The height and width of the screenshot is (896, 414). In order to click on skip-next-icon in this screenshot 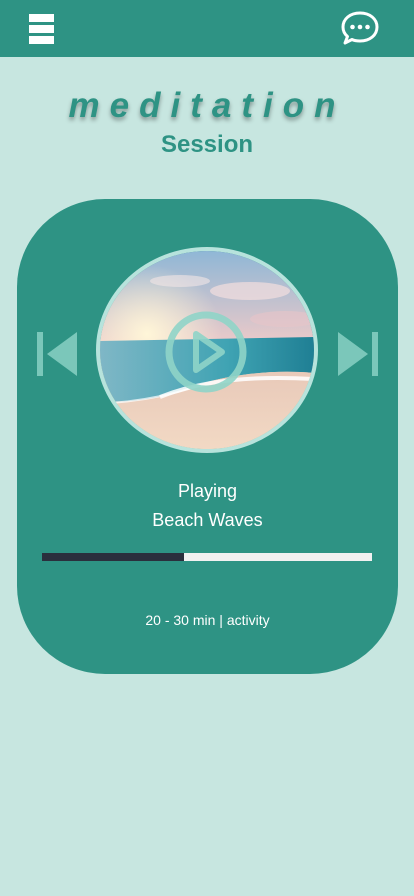, I will do `click(358, 354)`.